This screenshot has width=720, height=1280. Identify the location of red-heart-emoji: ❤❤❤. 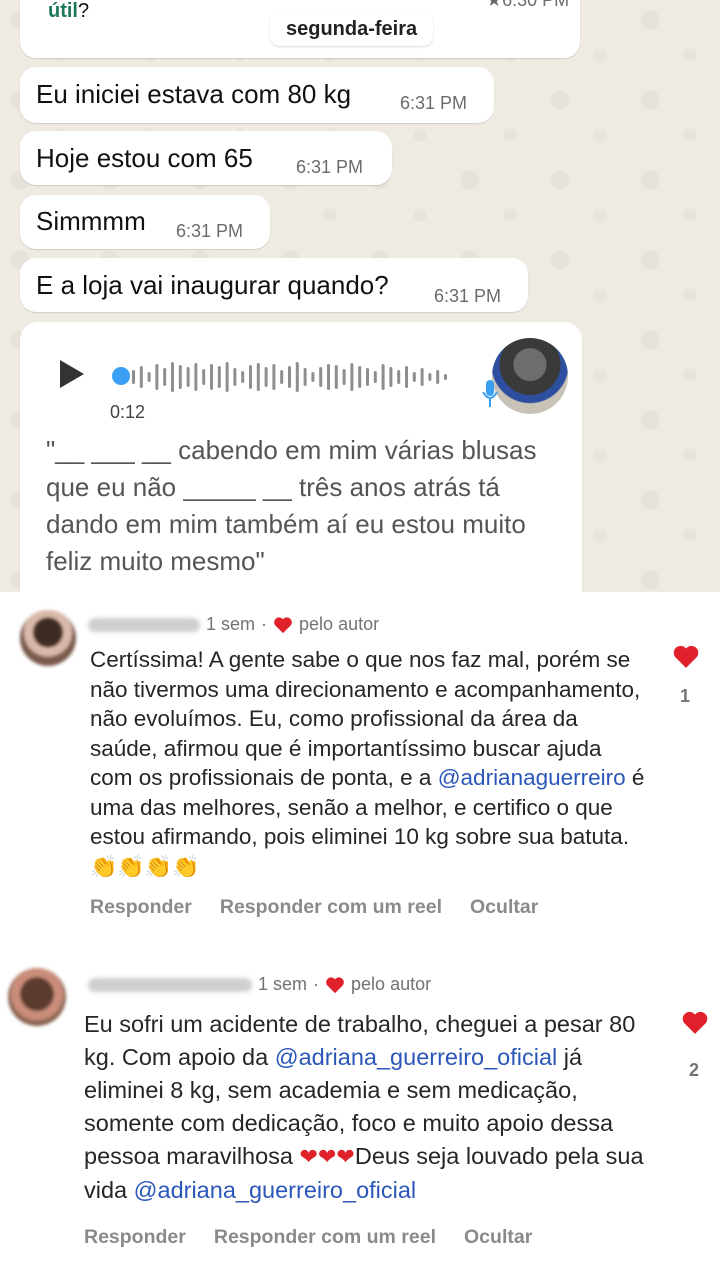
(327, 1157).